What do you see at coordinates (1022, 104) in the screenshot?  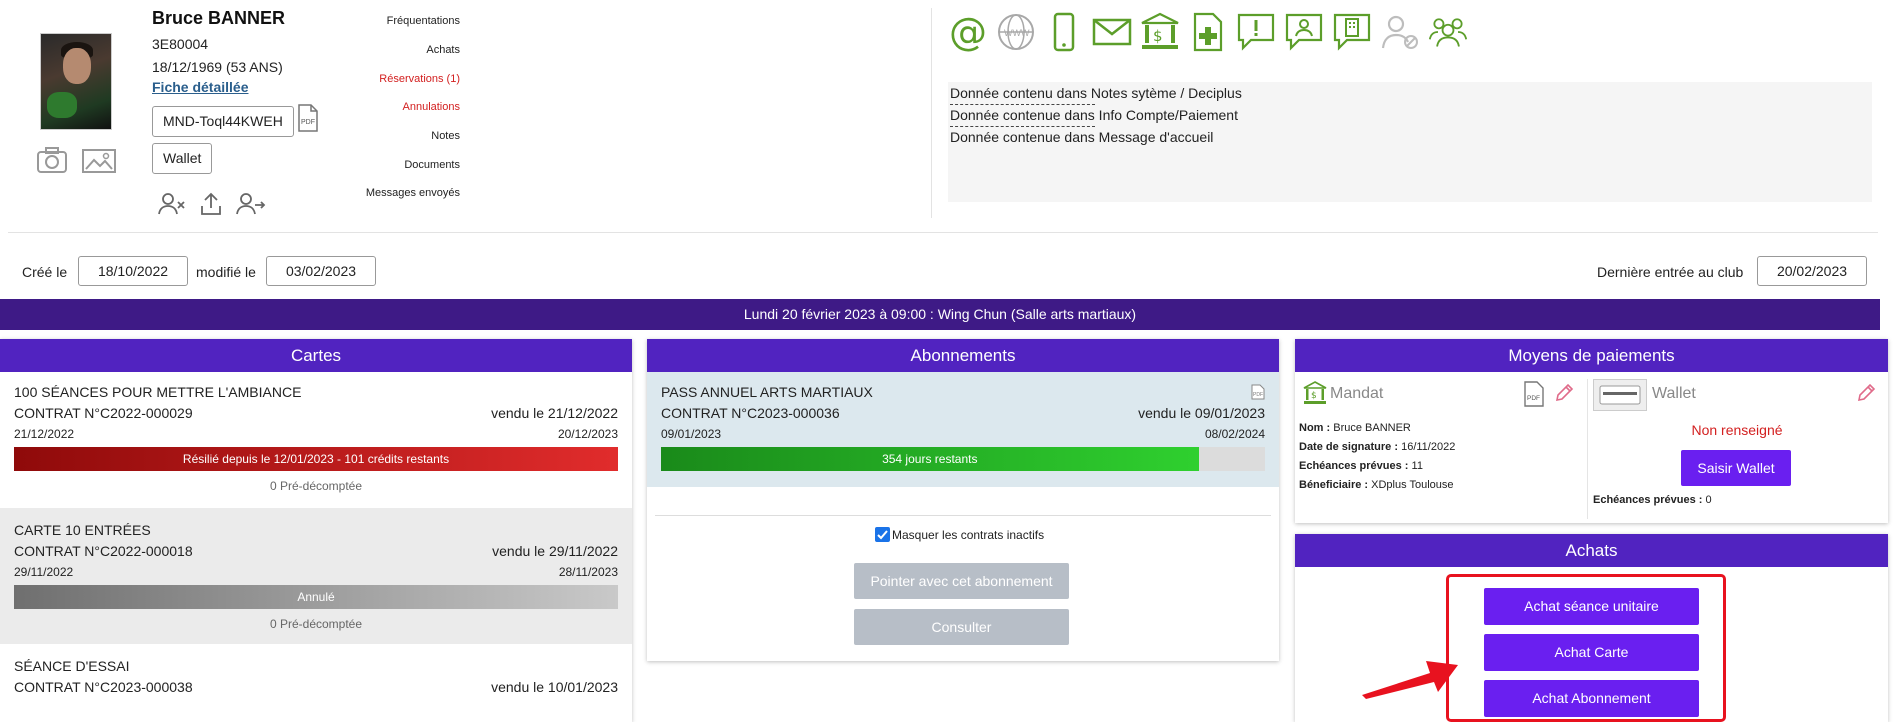 I see `note-separator` at bounding box center [1022, 104].